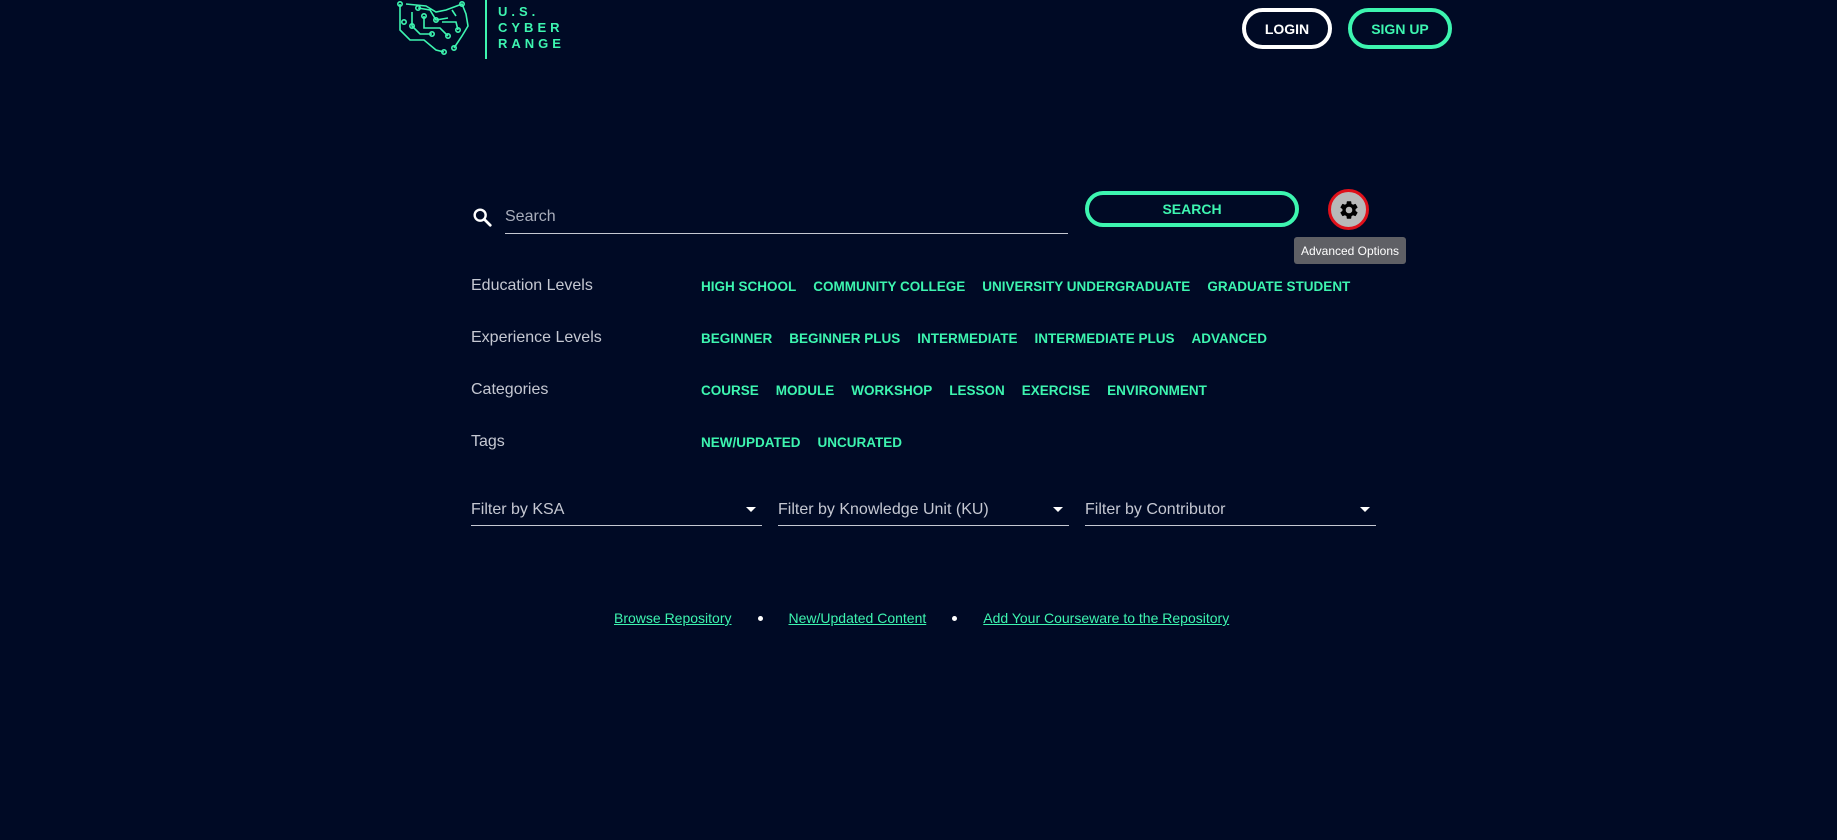 This screenshot has width=1837, height=840. I want to click on filter-contributor-label: Filter by Contributor, so click(1155, 509).